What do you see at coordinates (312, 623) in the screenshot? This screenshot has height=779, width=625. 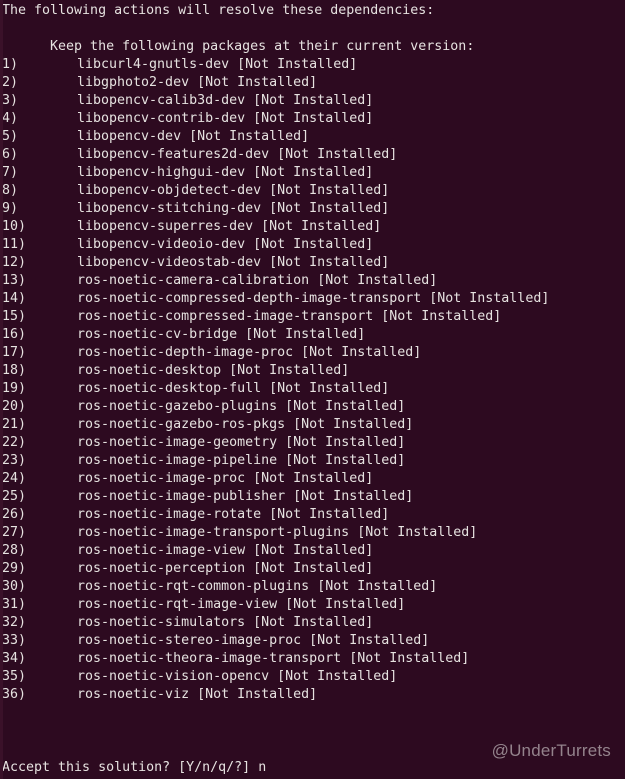 I see `package-row: 32) ros-noetic-simulators [Not Installed]` at bounding box center [312, 623].